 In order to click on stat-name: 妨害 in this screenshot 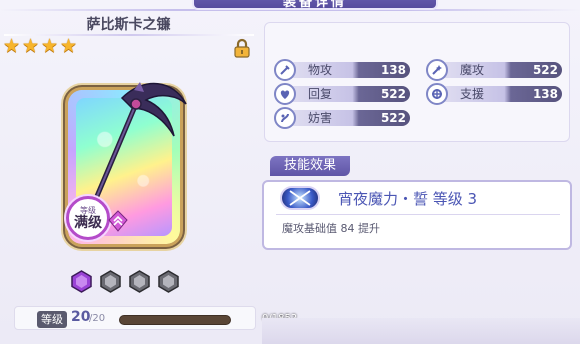, I will do `click(320, 118)`.